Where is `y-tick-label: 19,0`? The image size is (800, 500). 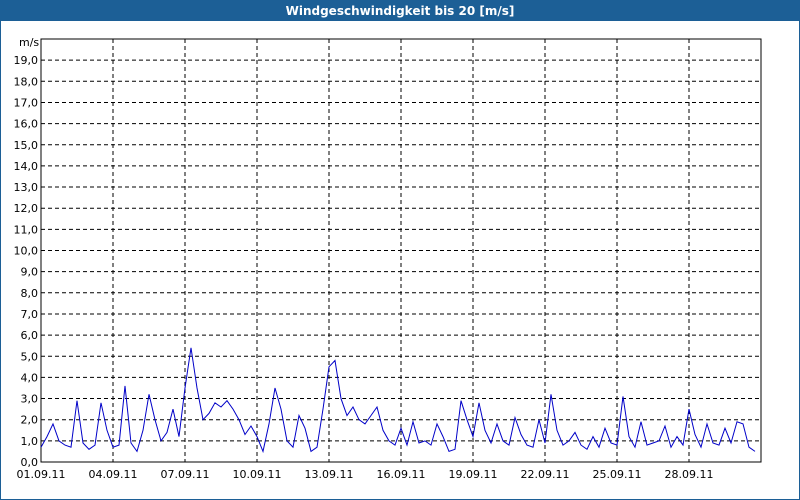 y-tick-label: 19,0 is located at coordinates (26, 60).